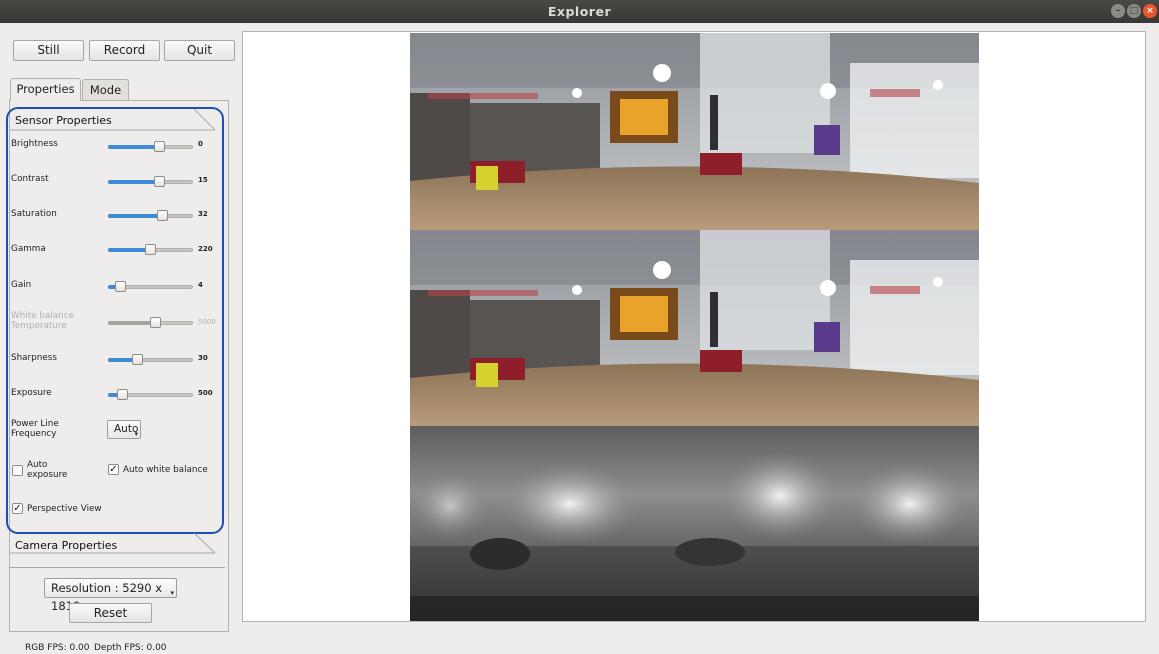 The width and height of the screenshot is (1159, 654). Describe the element at coordinates (1134, 11) in the screenshot. I see `maximize-icon: □` at that location.